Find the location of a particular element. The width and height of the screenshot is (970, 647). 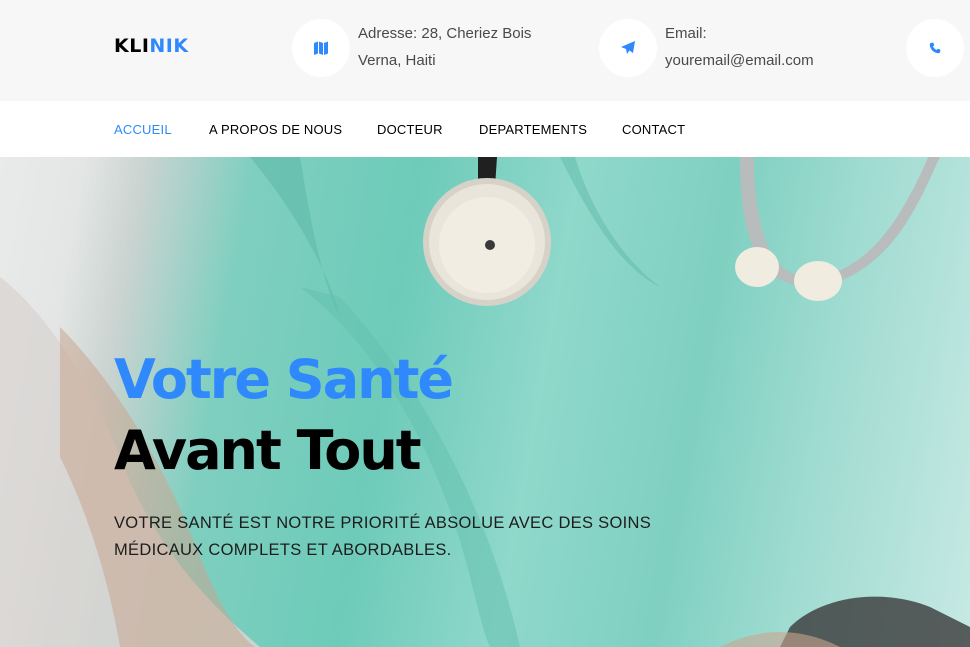

site-logo: KLINIK is located at coordinates (151, 46).